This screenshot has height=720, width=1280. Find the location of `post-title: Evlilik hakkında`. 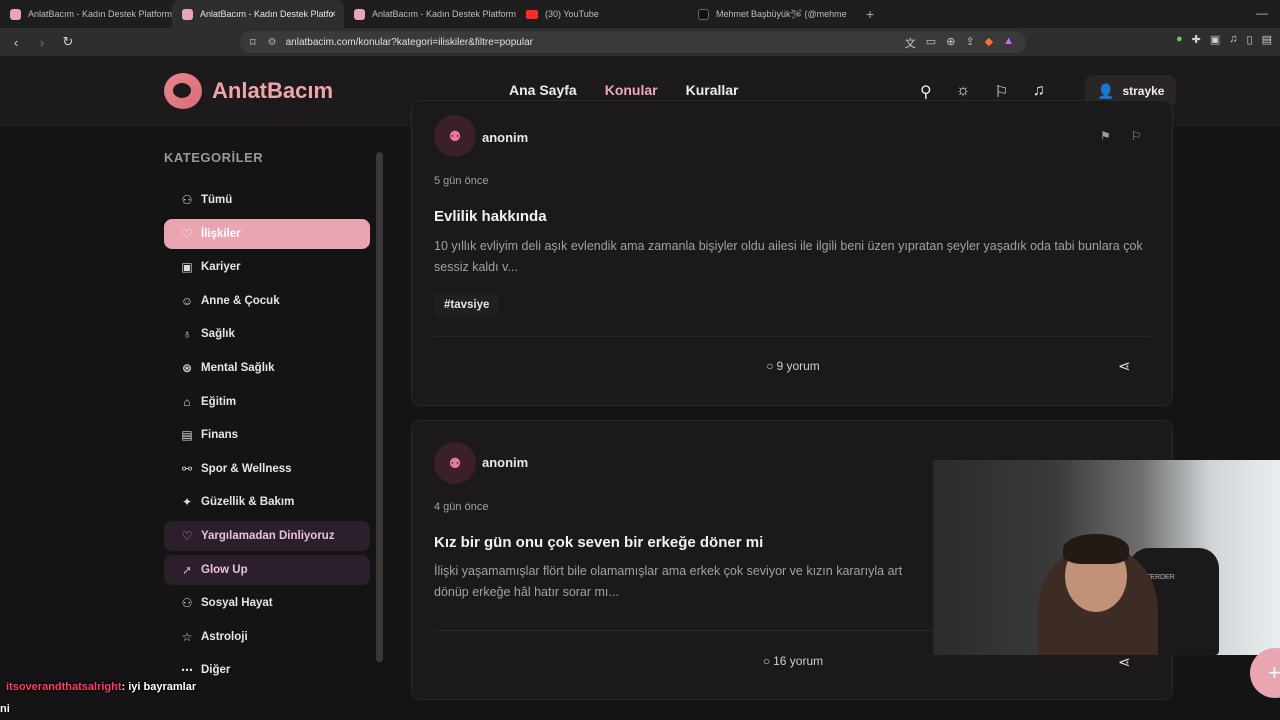

post-title: Evlilik hakkında is located at coordinates (490, 216).